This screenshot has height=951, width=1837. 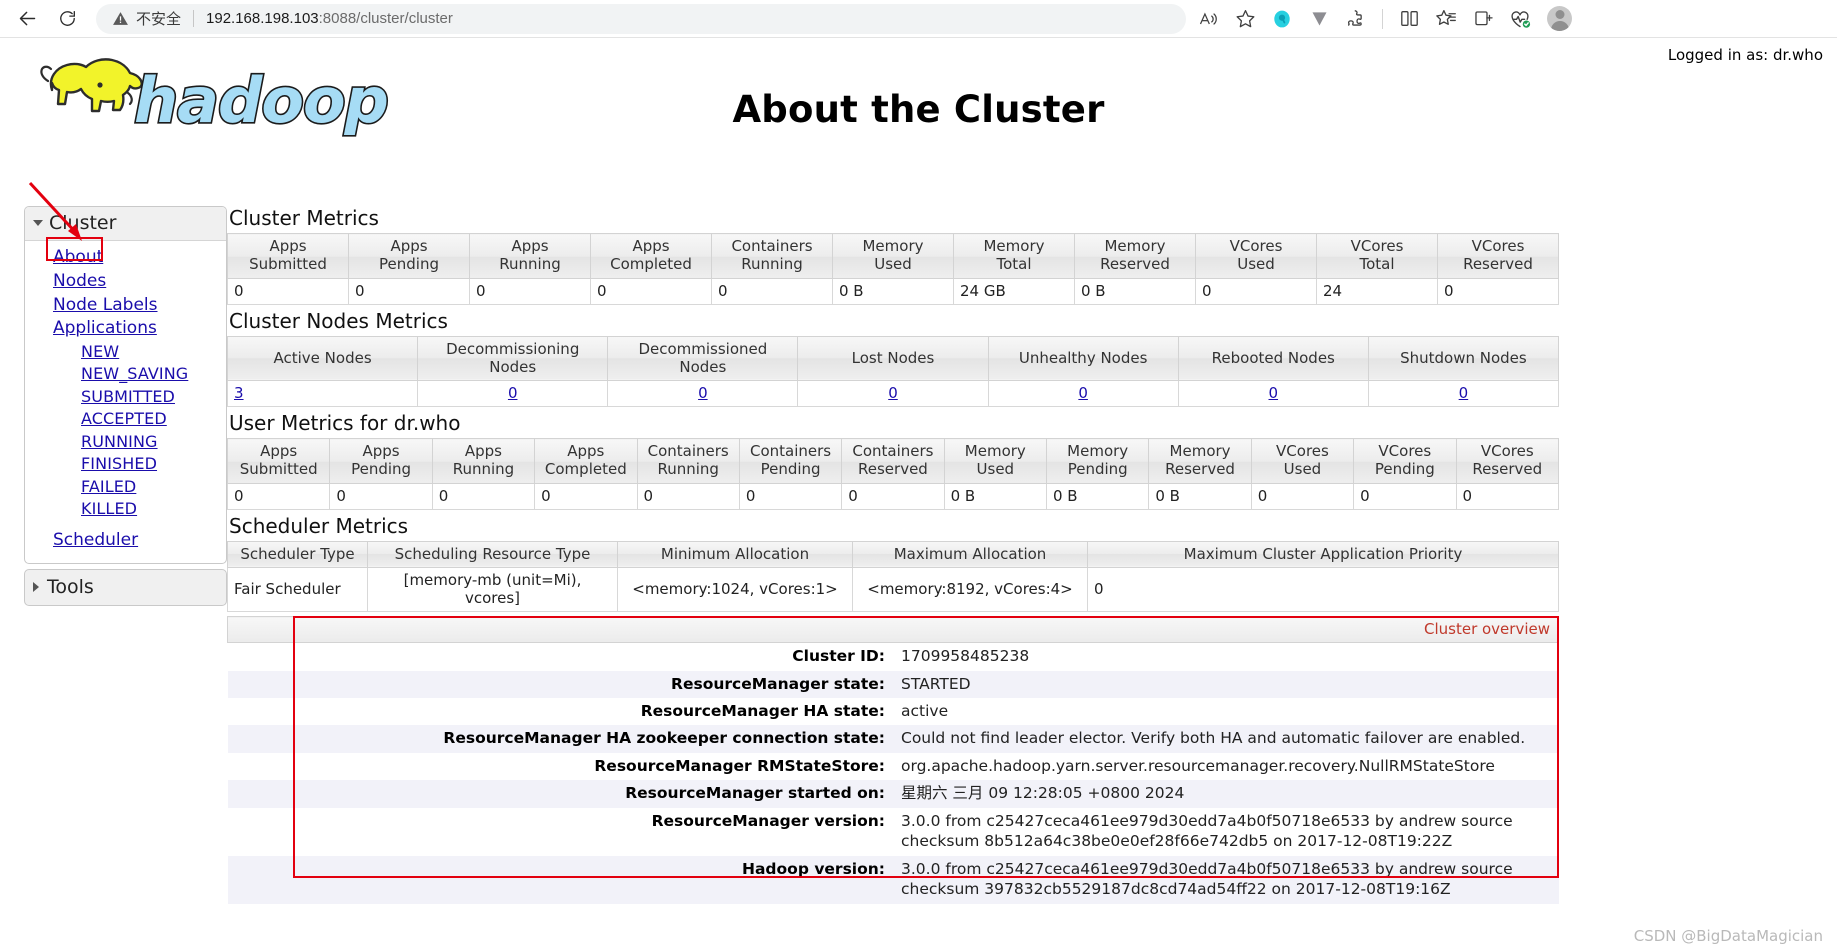 What do you see at coordinates (703, 358) in the screenshot?
I see `col-decommissioned-nodes: Decommissioned Nodes` at bounding box center [703, 358].